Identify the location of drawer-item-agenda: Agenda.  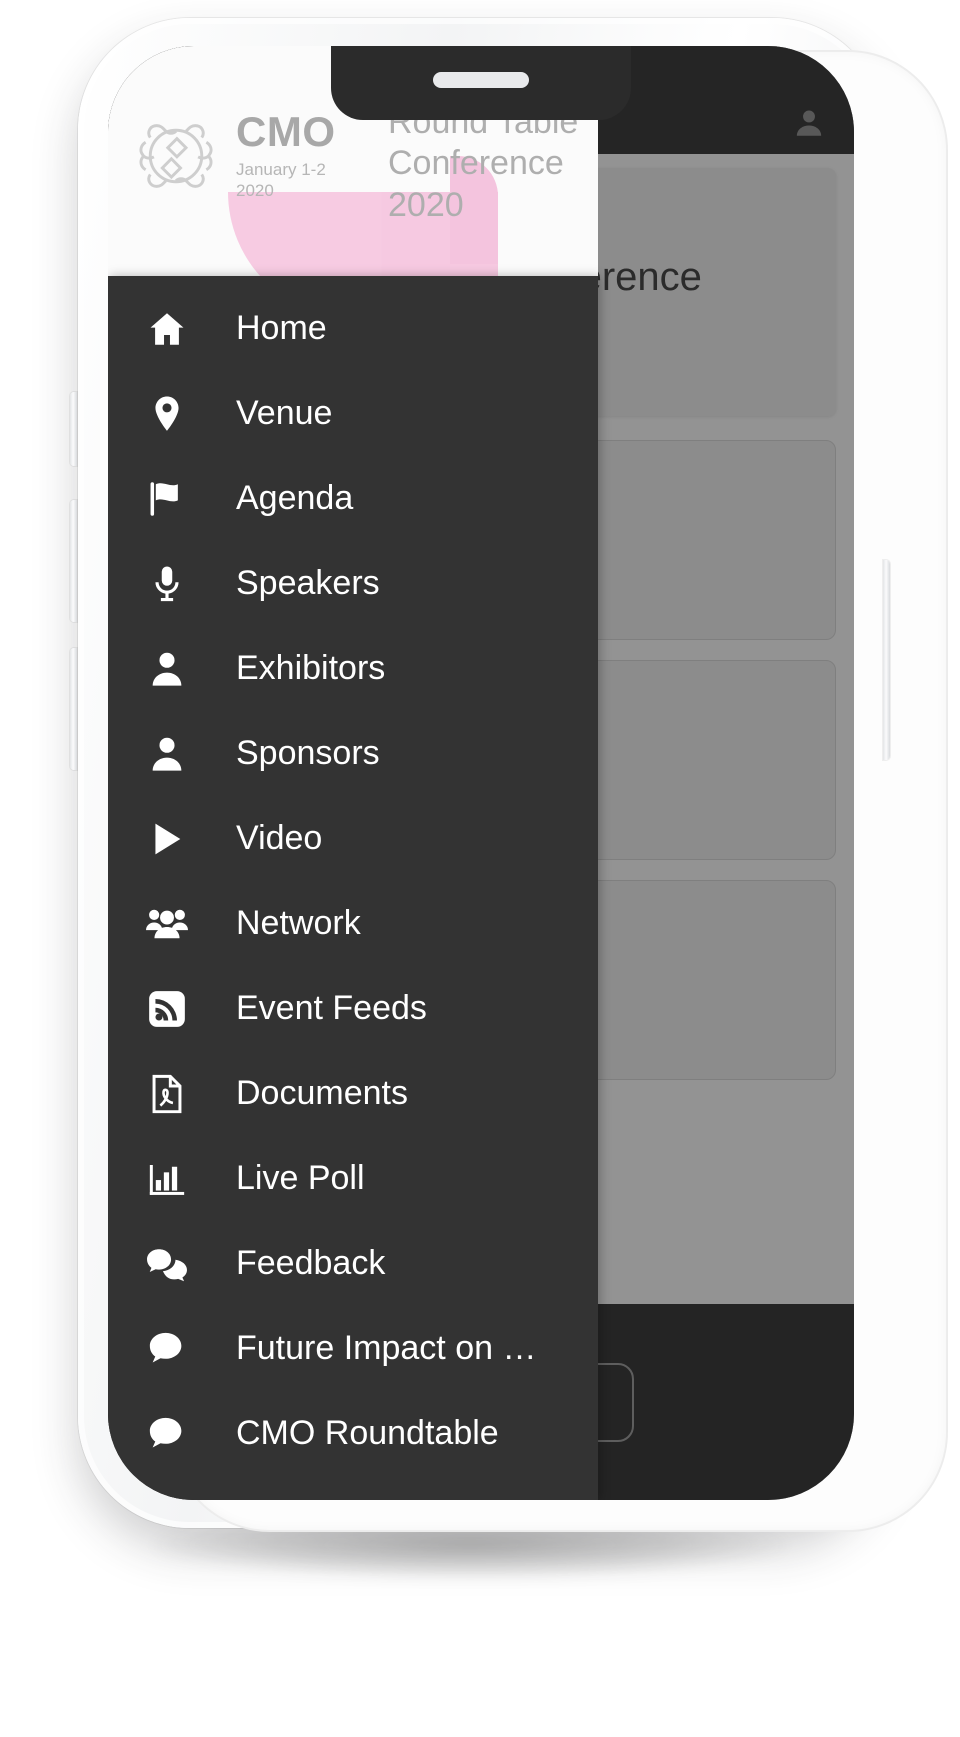
(353, 498).